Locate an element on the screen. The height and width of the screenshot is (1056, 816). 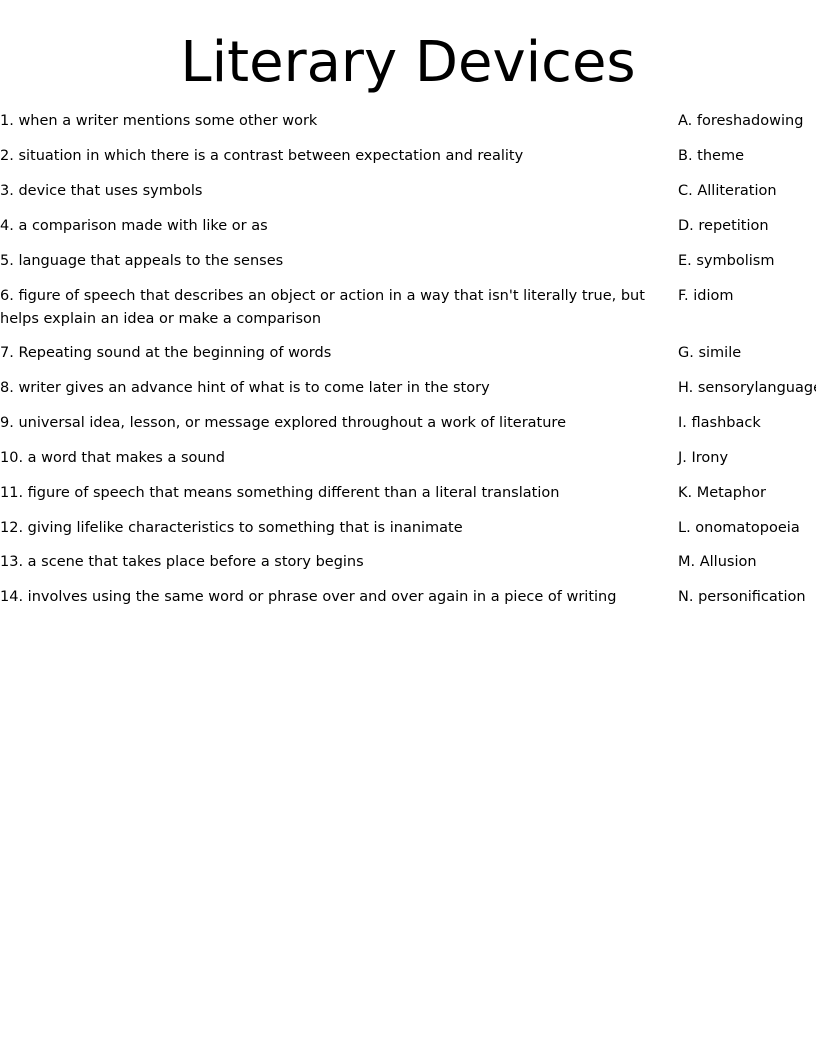
answer-option: B. theme is located at coordinates (711, 156).